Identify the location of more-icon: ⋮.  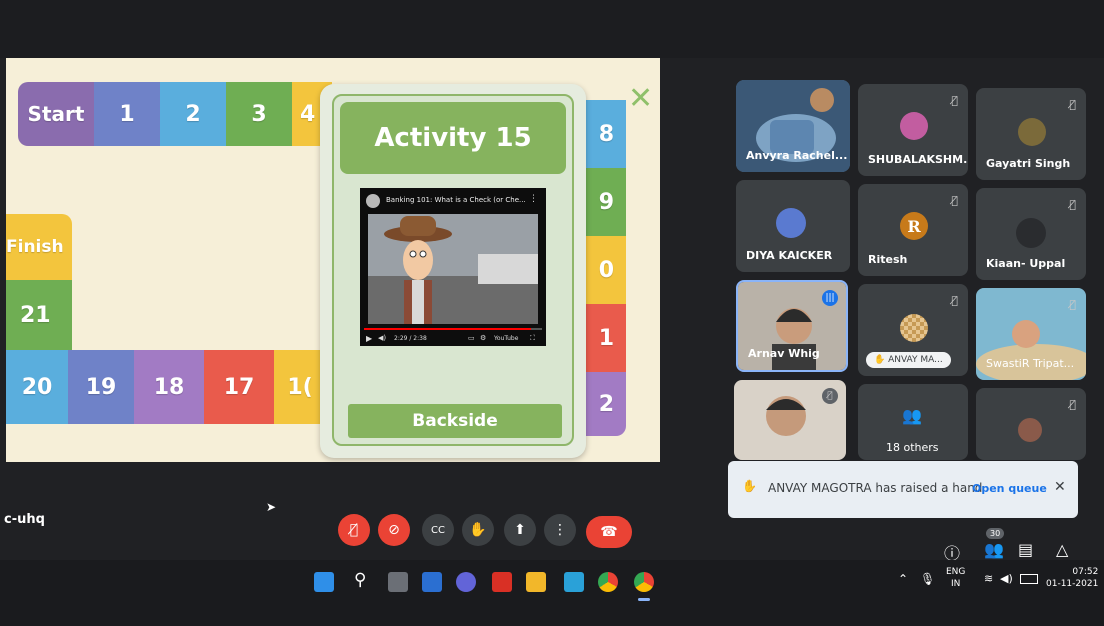
(560, 530).